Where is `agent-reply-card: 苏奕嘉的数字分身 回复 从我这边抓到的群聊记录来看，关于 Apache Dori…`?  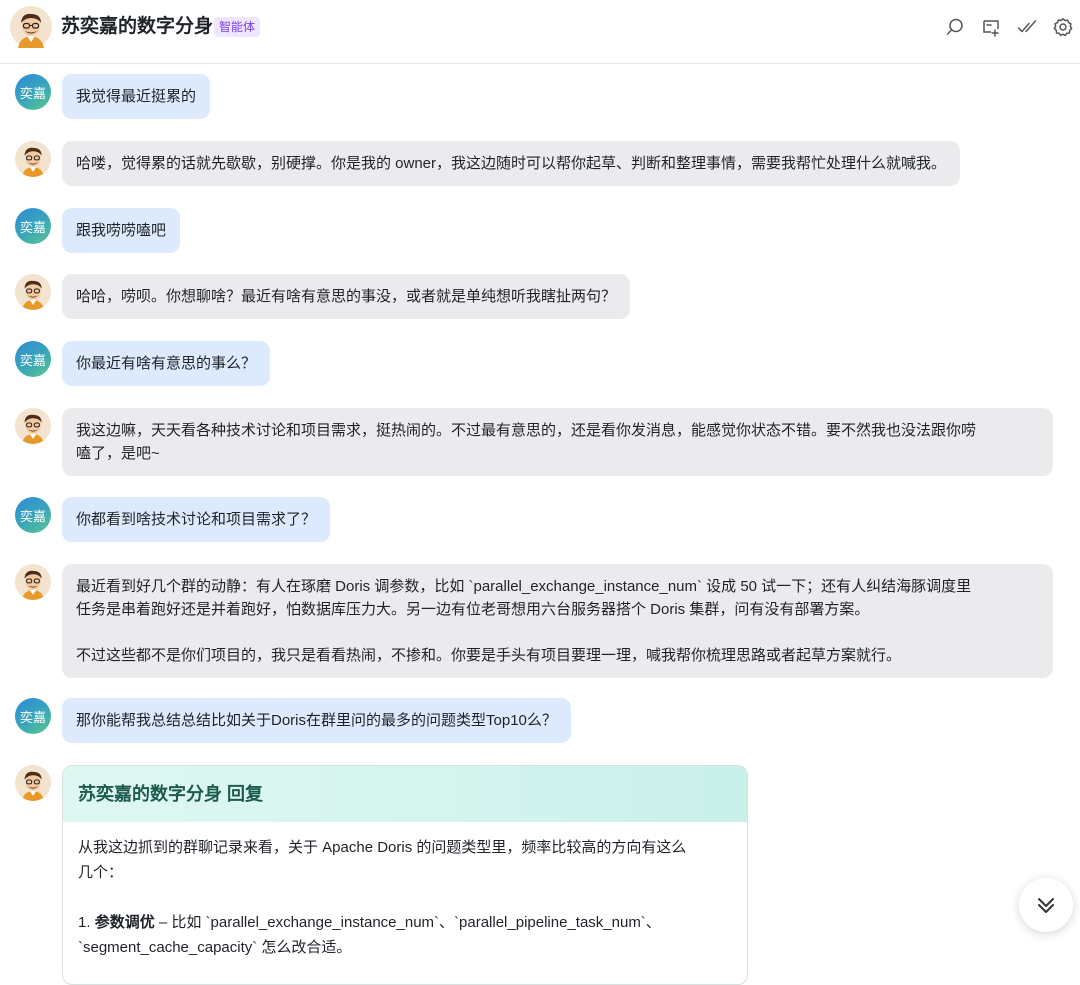
agent-reply-card: 苏奕嘉的数字分身 回复 从我这边抓到的群聊记录来看，关于 Apache Dori… is located at coordinates (405, 875).